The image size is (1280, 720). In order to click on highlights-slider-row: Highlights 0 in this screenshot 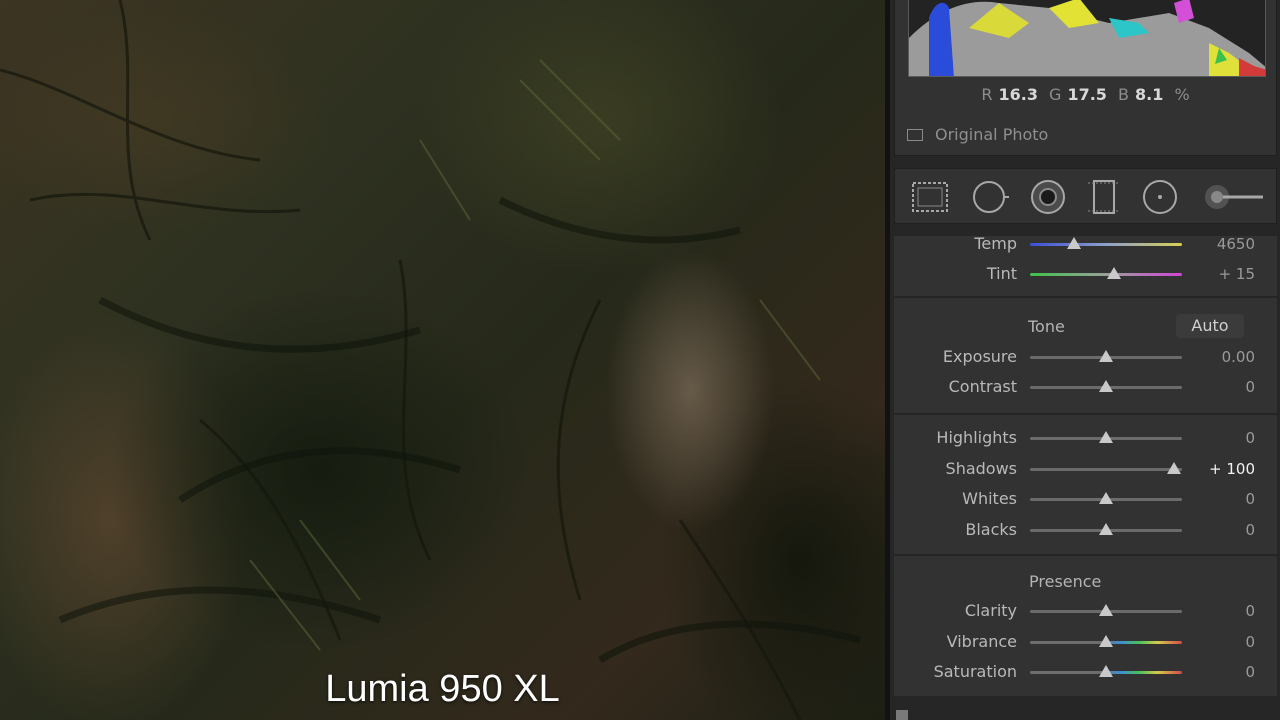, I will do `click(1085, 439)`.